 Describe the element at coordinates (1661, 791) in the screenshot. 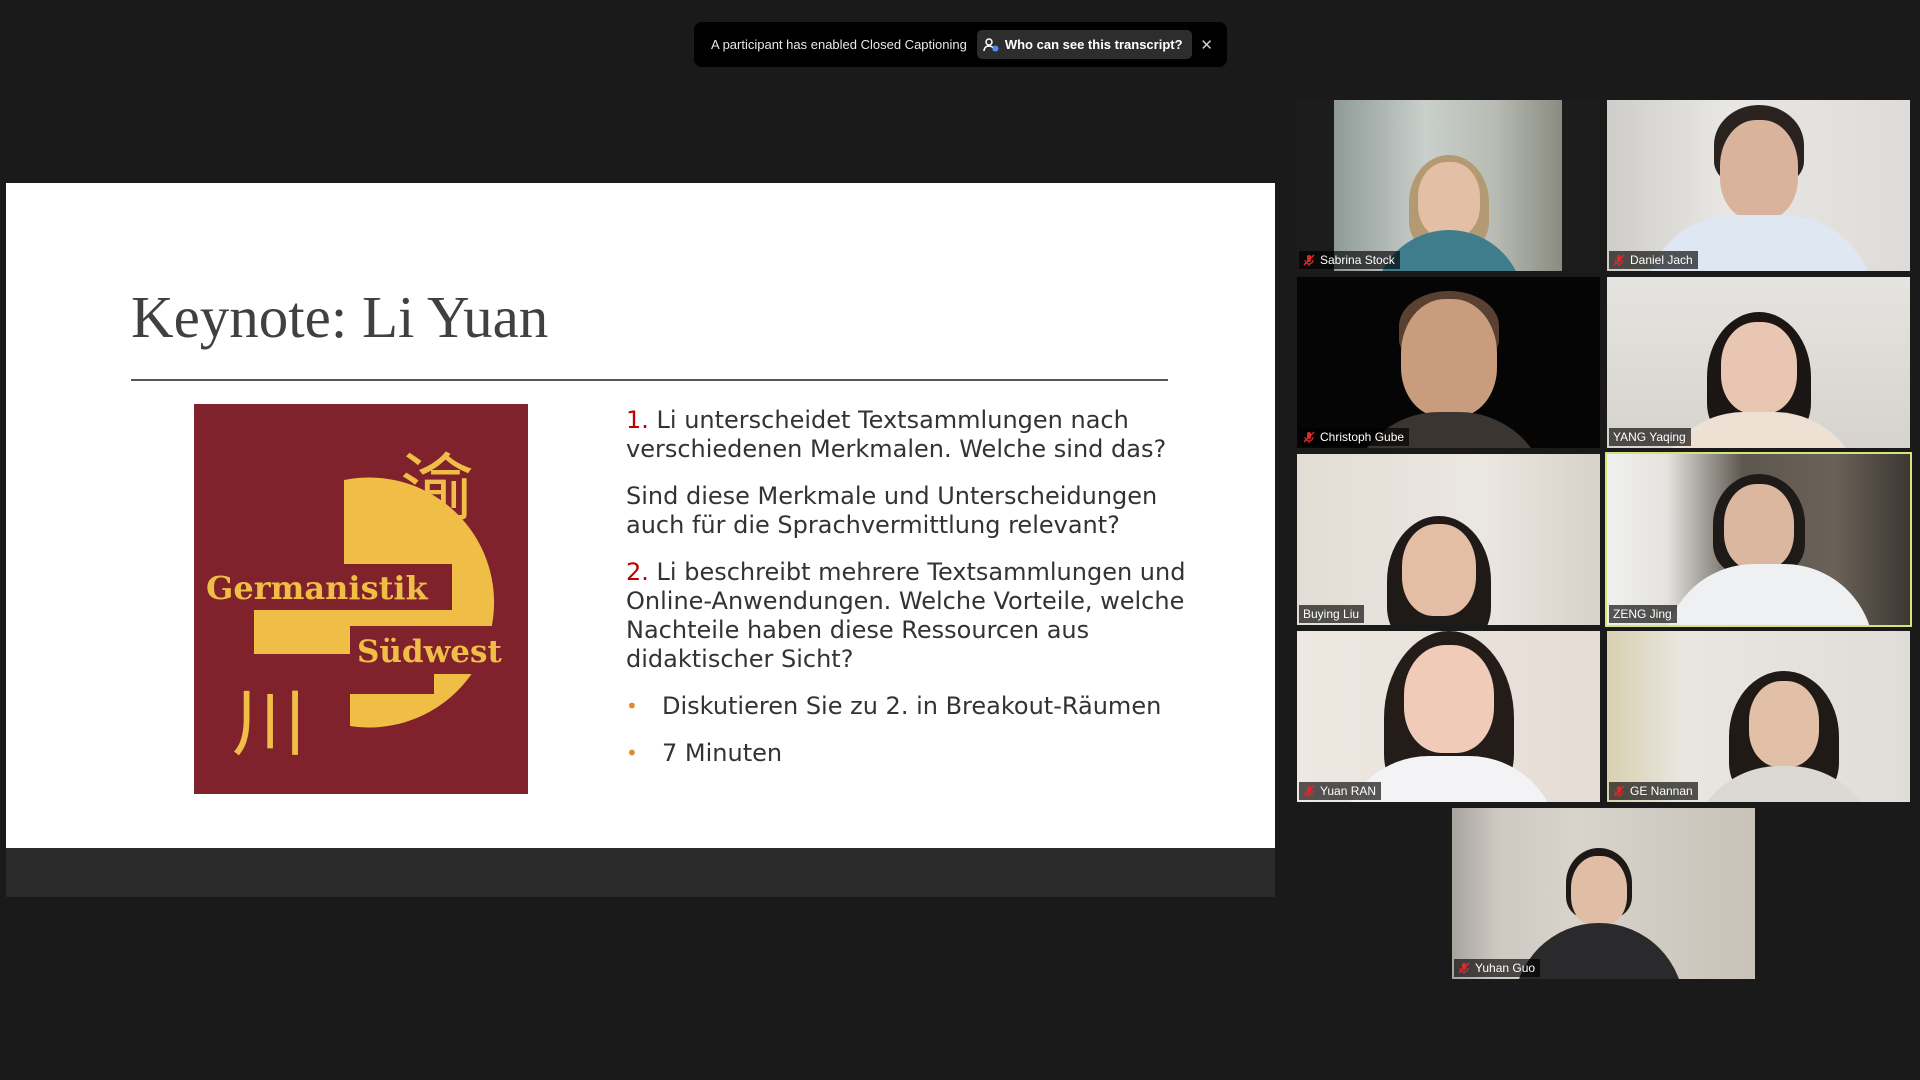

I see `participant-name: GE Nannan` at that location.